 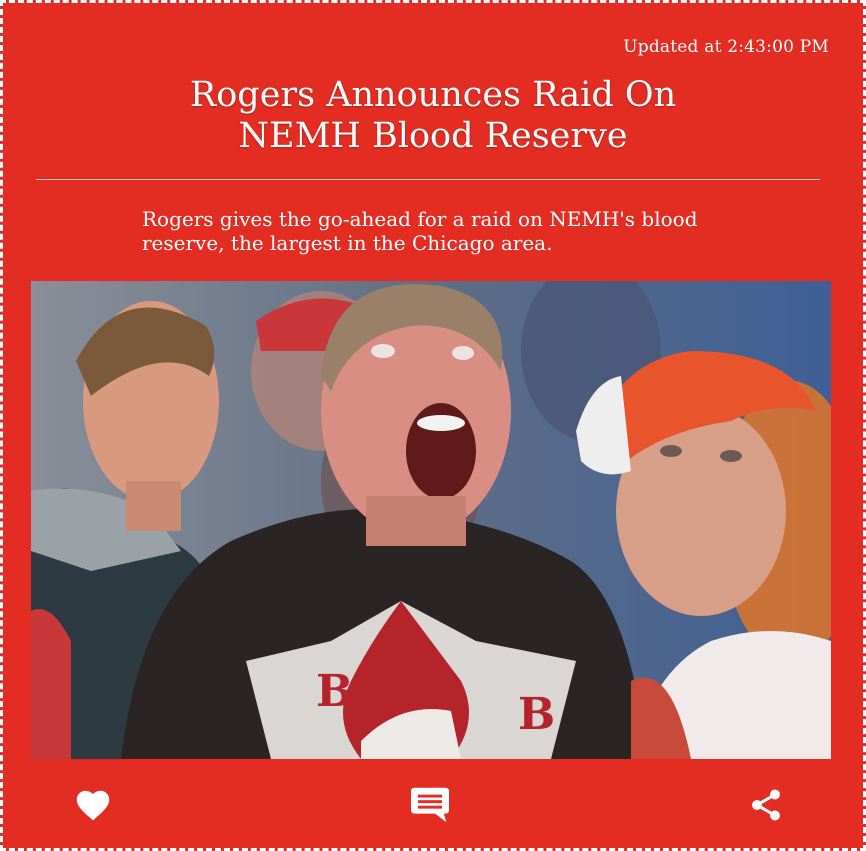 What do you see at coordinates (428, 179) in the screenshot?
I see `divider` at bounding box center [428, 179].